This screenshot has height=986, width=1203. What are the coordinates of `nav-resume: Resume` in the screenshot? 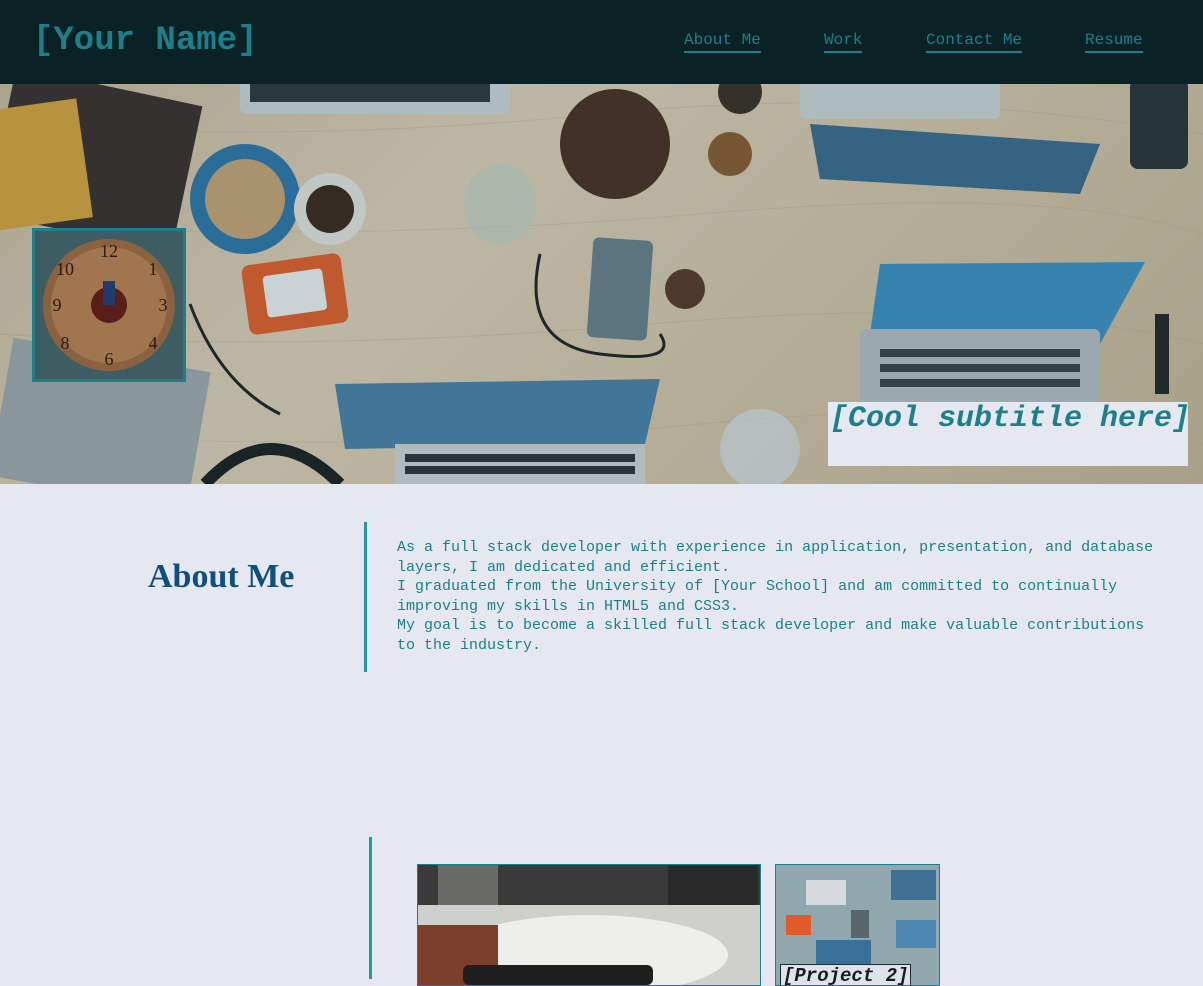 It's located at (1114, 41).